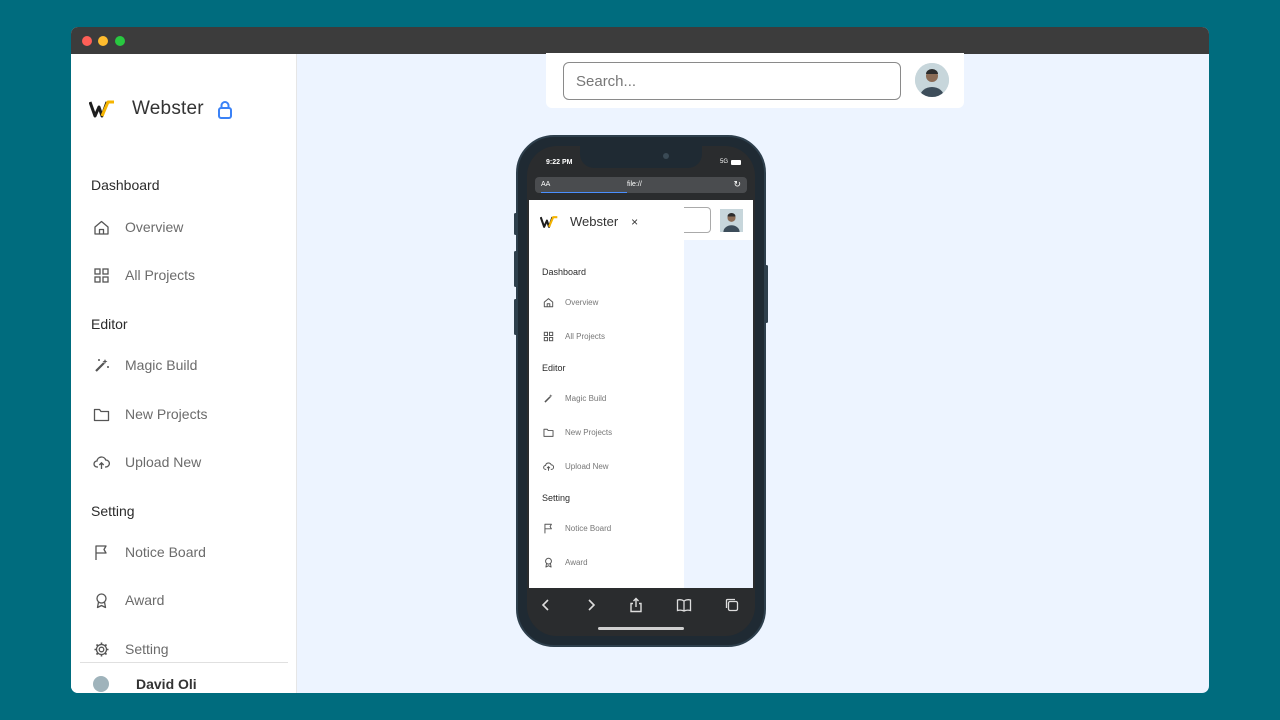 This screenshot has width=1280, height=720. Describe the element at coordinates (515, 269) in the screenshot. I see `phone-volume-up-button` at that location.